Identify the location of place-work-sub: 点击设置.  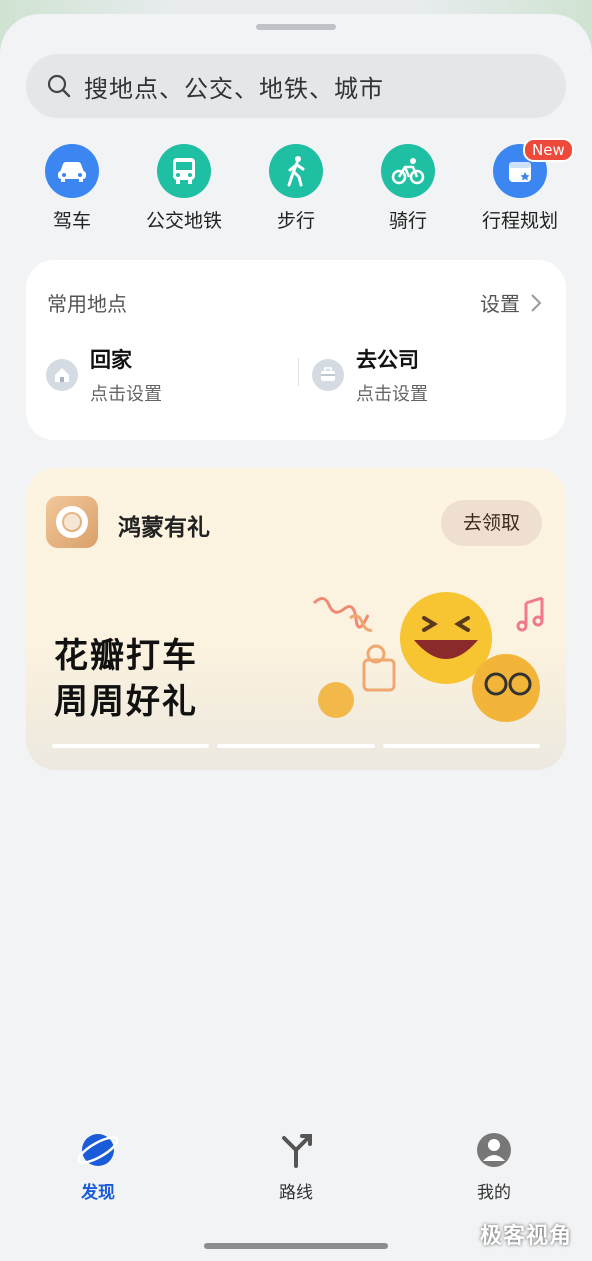
(392, 394).